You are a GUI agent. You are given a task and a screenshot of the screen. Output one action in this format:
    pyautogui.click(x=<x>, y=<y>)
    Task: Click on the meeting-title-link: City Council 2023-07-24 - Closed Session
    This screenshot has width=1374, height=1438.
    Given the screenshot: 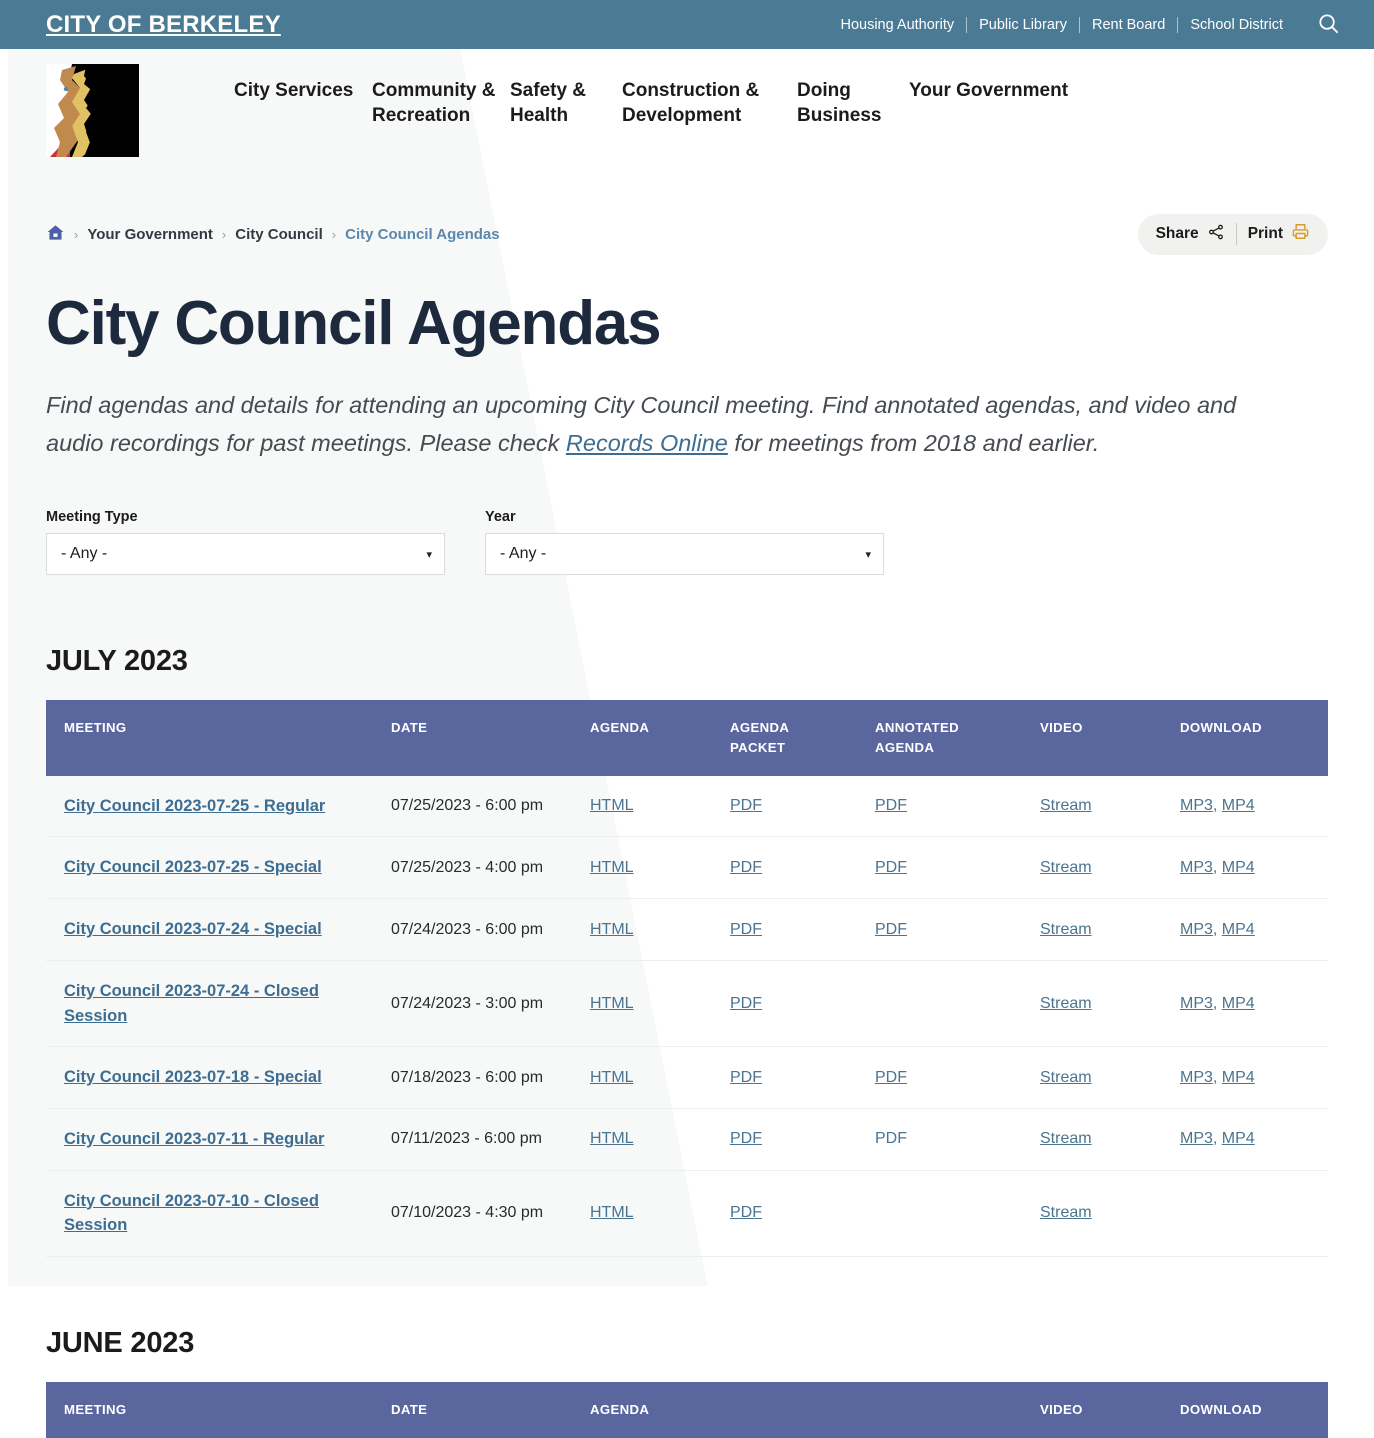 What is the action you would take?
    pyautogui.click(x=191, y=1003)
    